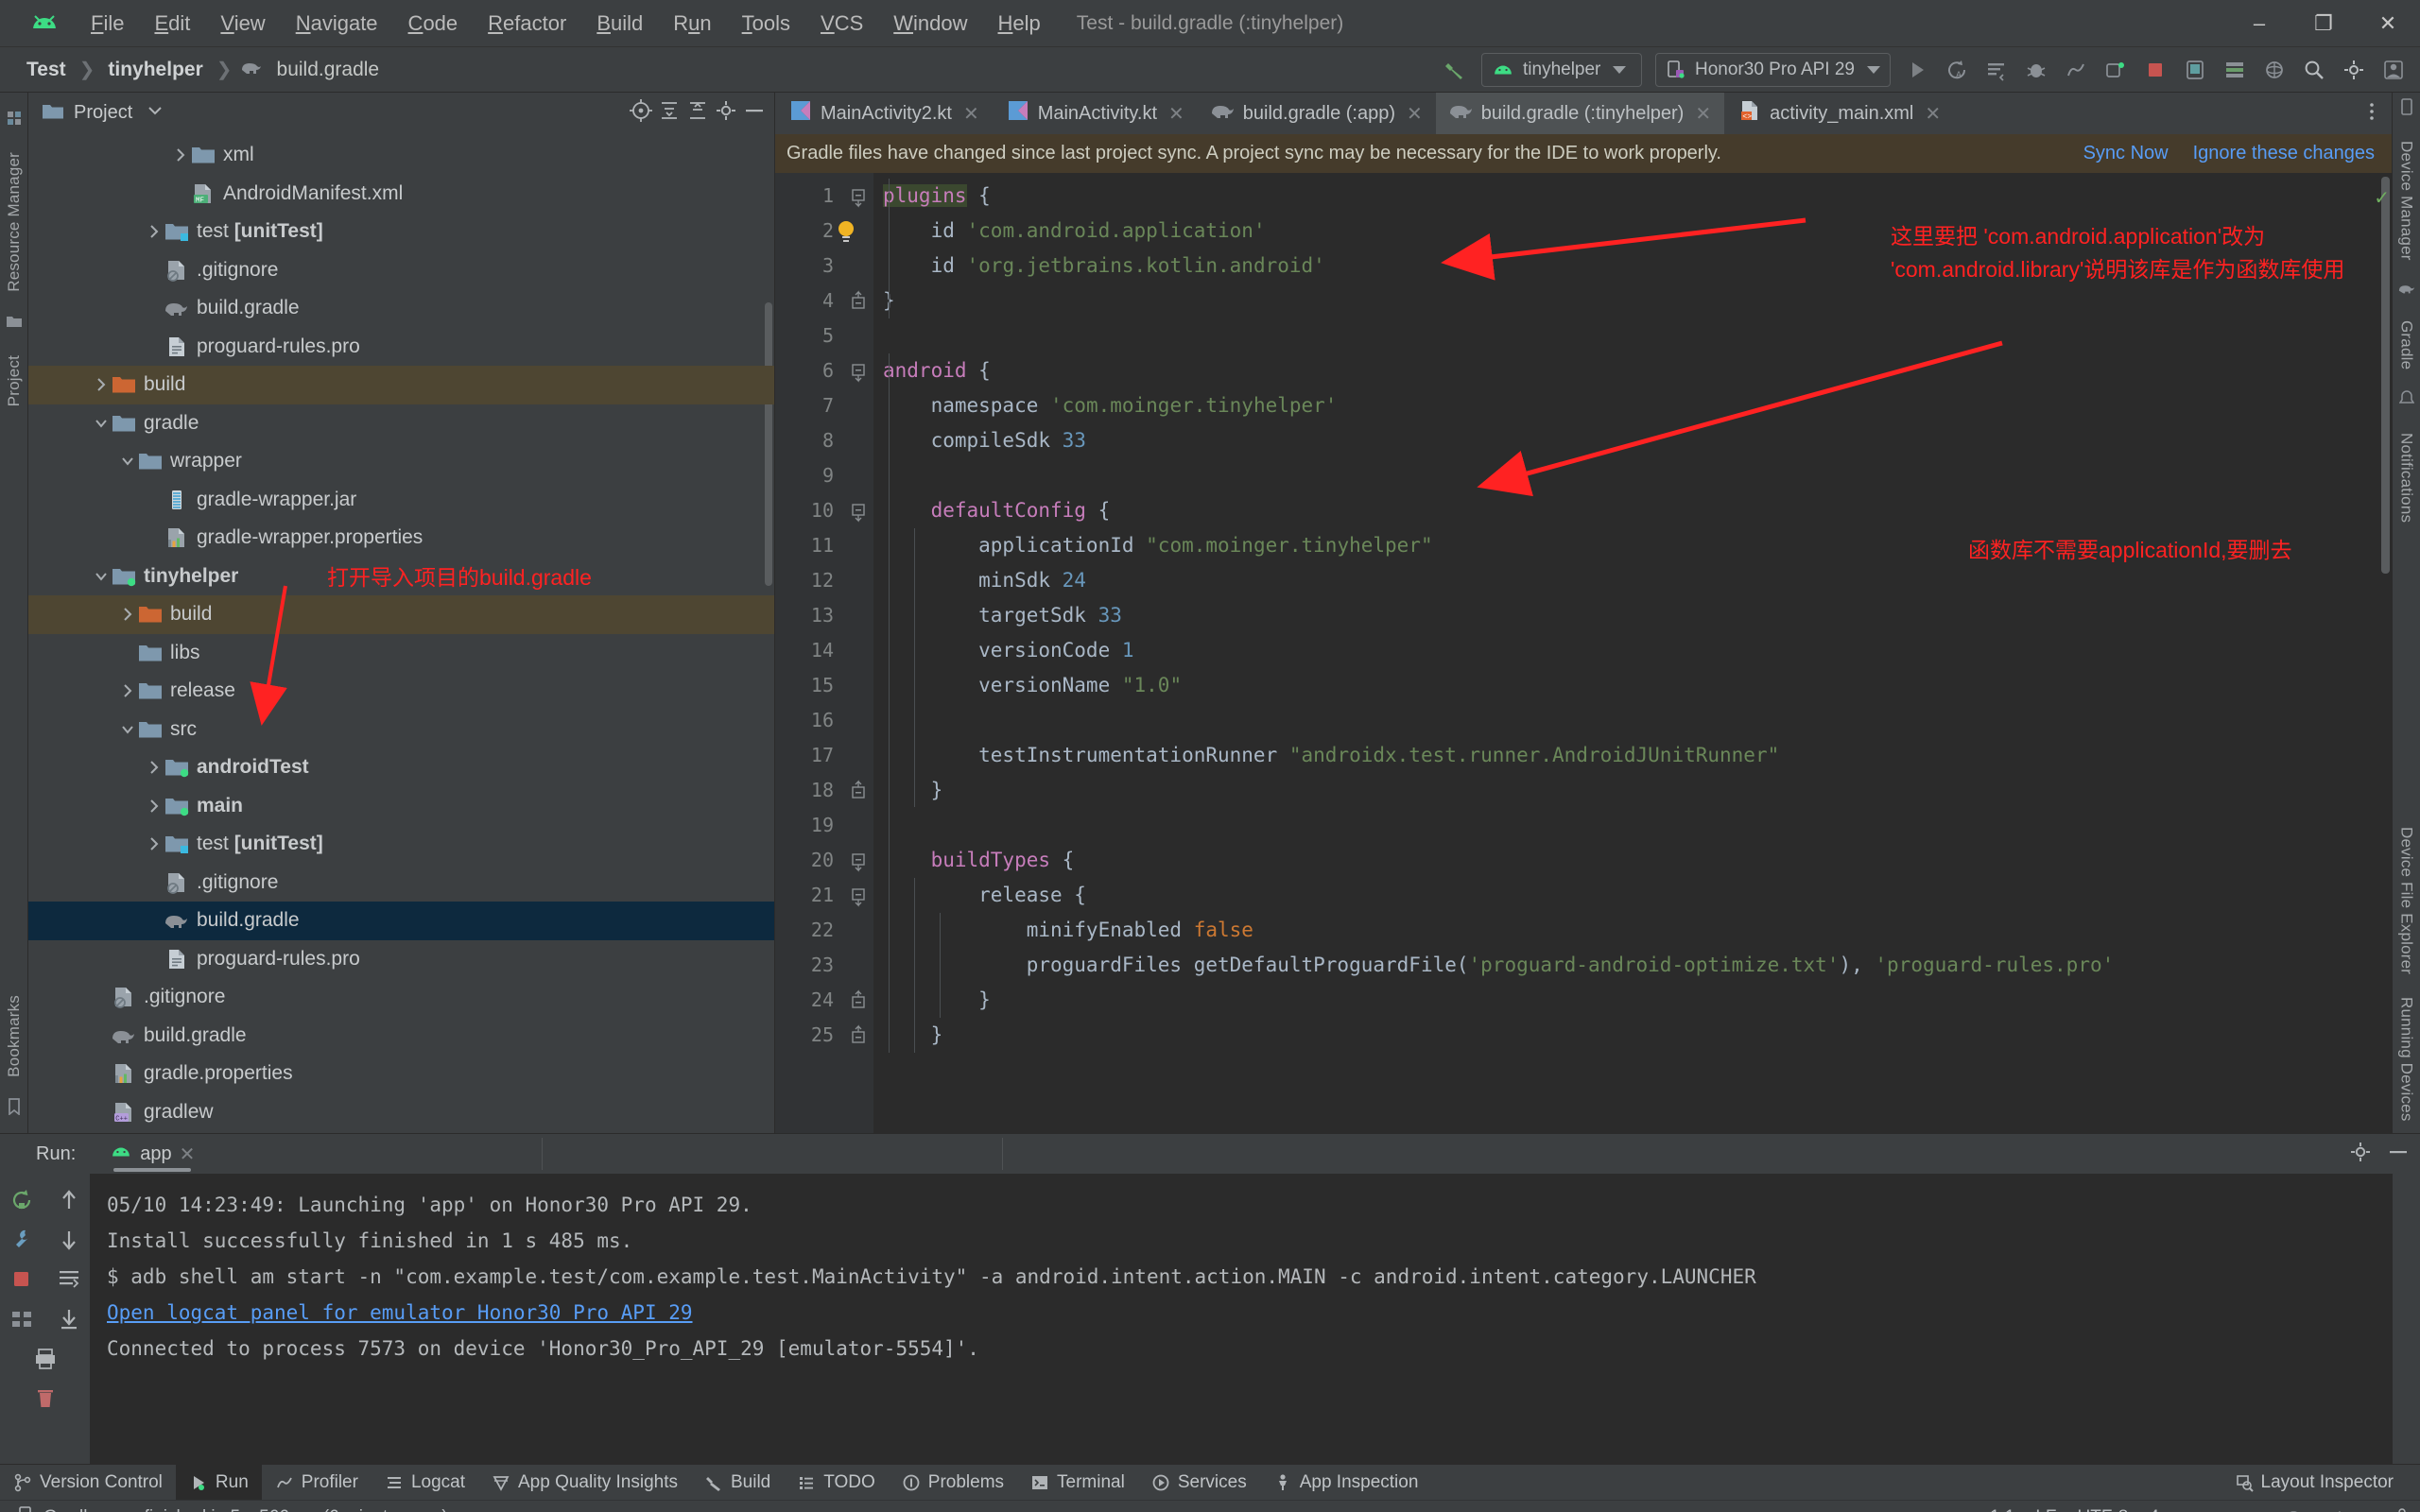  Describe the element at coordinates (1455, 70) in the screenshot. I see `build-hammer-icon` at that location.